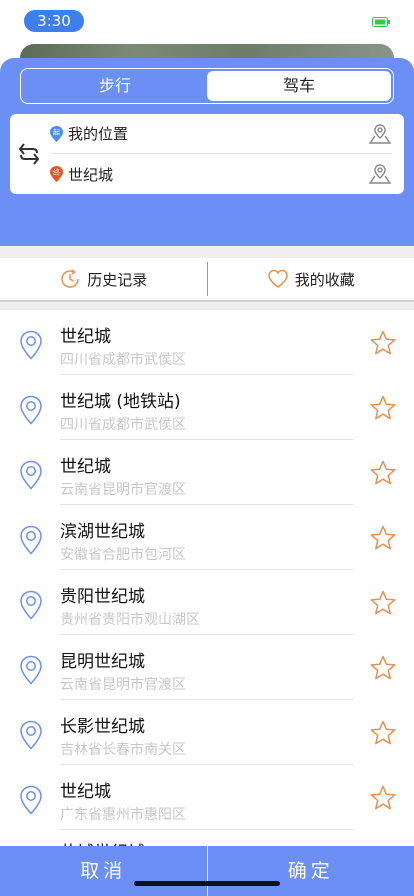 The image size is (414, 896). What do you see at coordinates (54, 21) in the screenshot?
I see `status-time: 3:30` at bounding box center [54, 21].